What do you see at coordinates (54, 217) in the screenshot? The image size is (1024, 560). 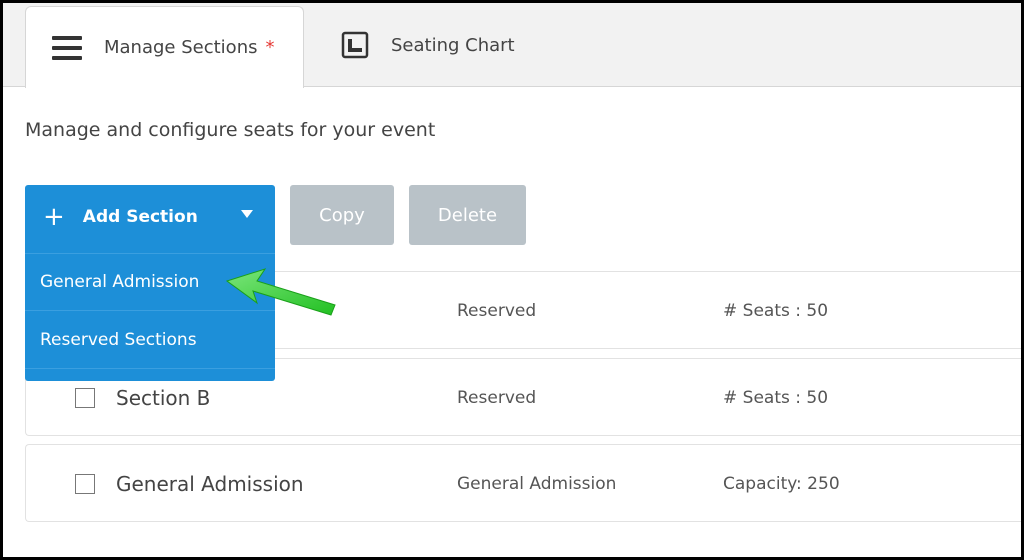 I see `plus-icon: +` at bounding box center [54, 217].